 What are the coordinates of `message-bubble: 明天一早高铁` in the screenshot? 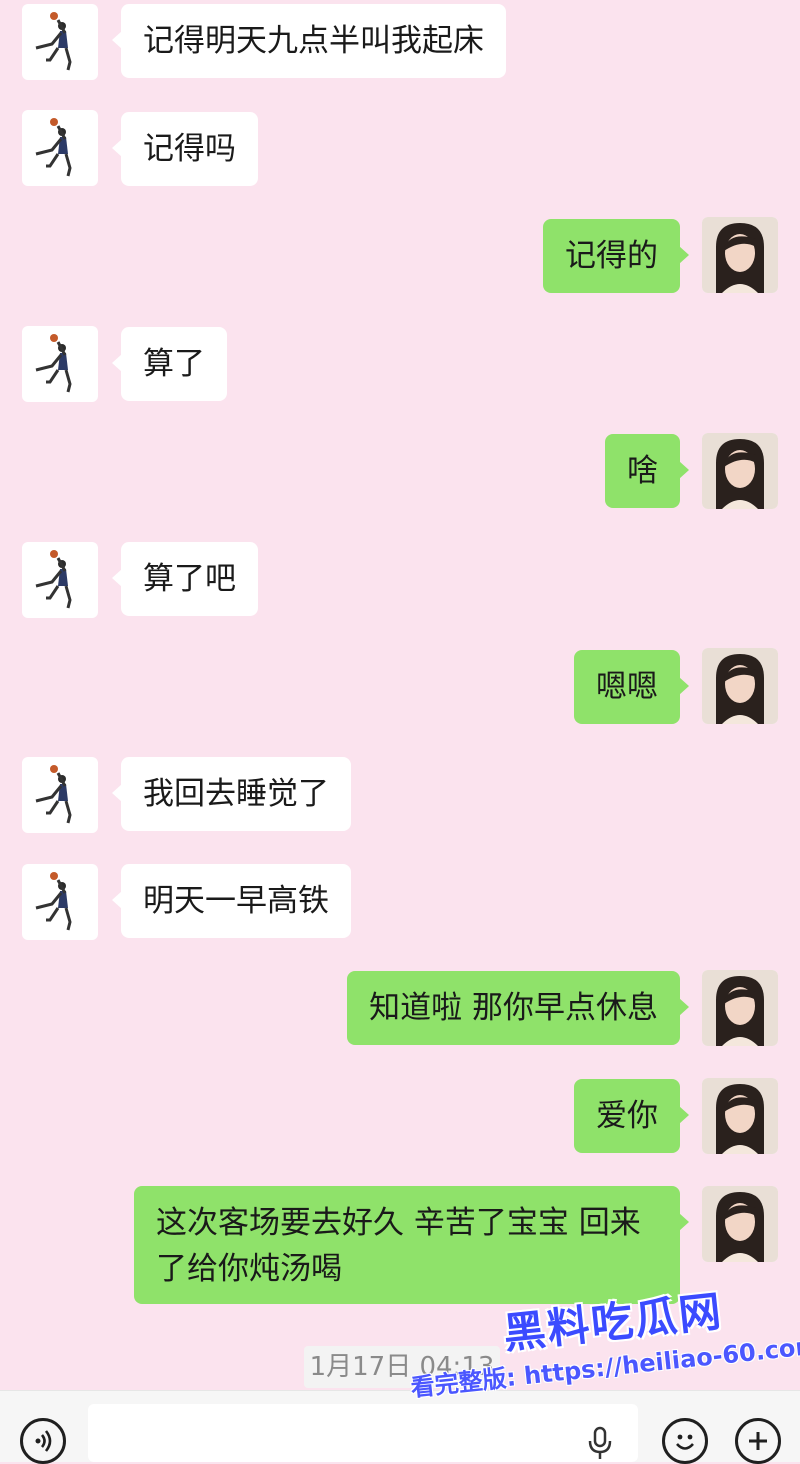 It's located at (231, 901).